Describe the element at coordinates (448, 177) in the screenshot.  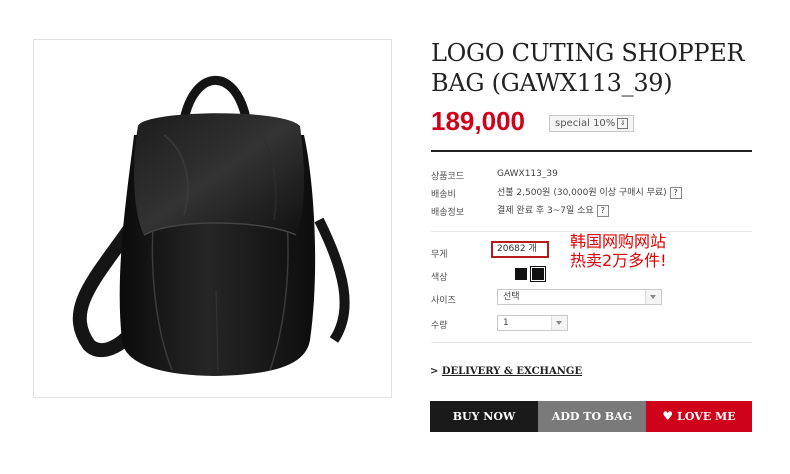
I see `product-code-label: 상품코드` at that location.